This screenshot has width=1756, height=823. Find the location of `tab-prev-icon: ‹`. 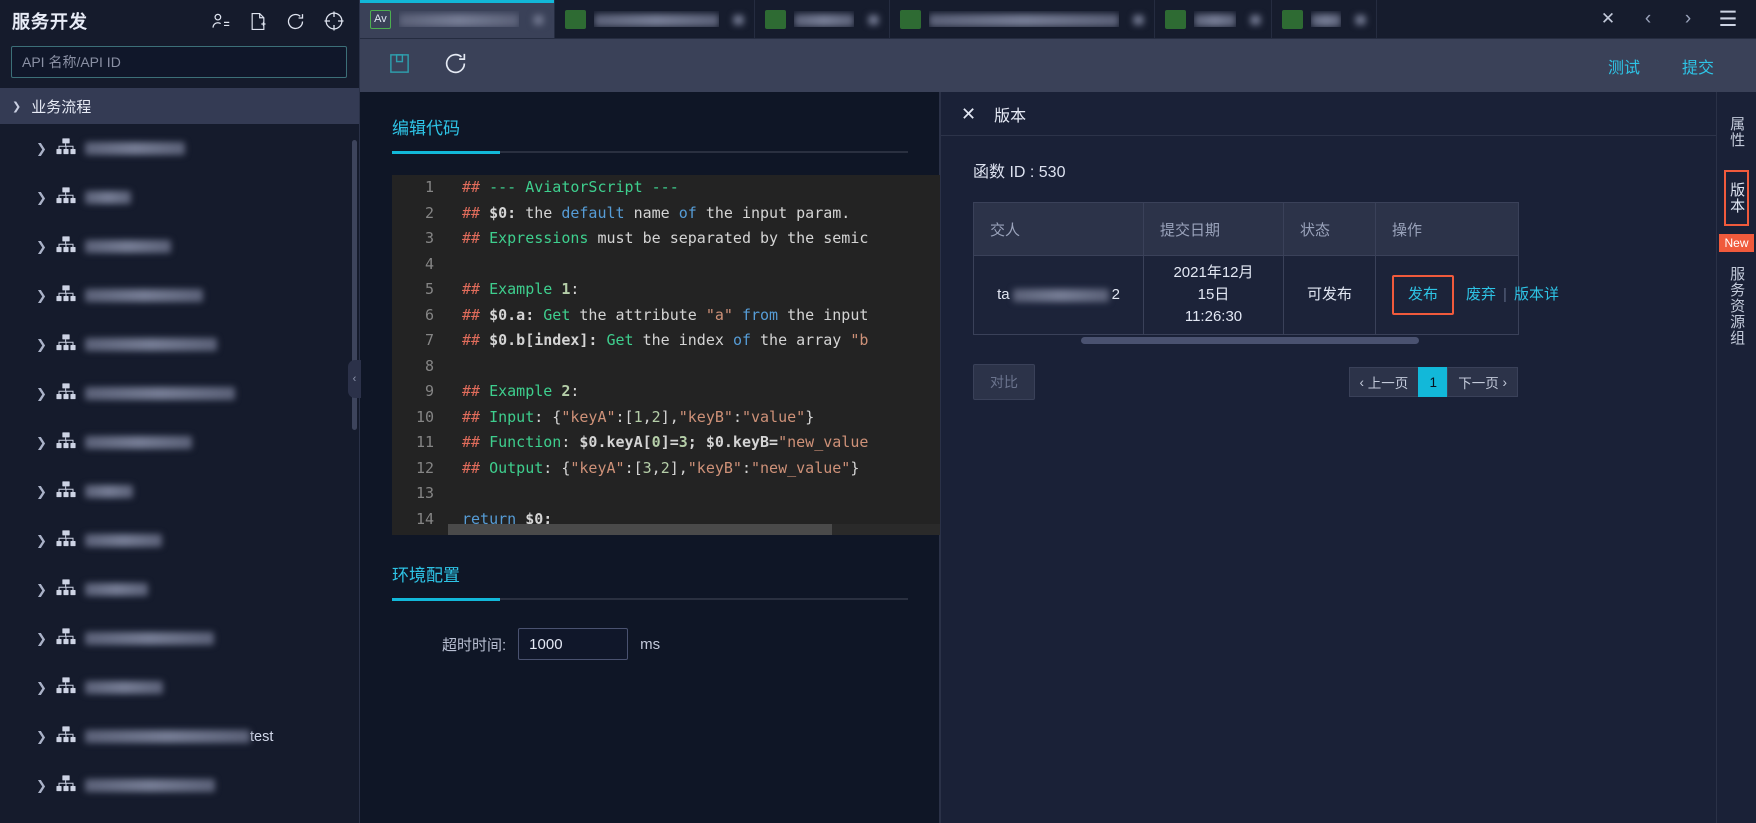

tab-prev-icon: ‹ is located at coordinates (1648, 19).